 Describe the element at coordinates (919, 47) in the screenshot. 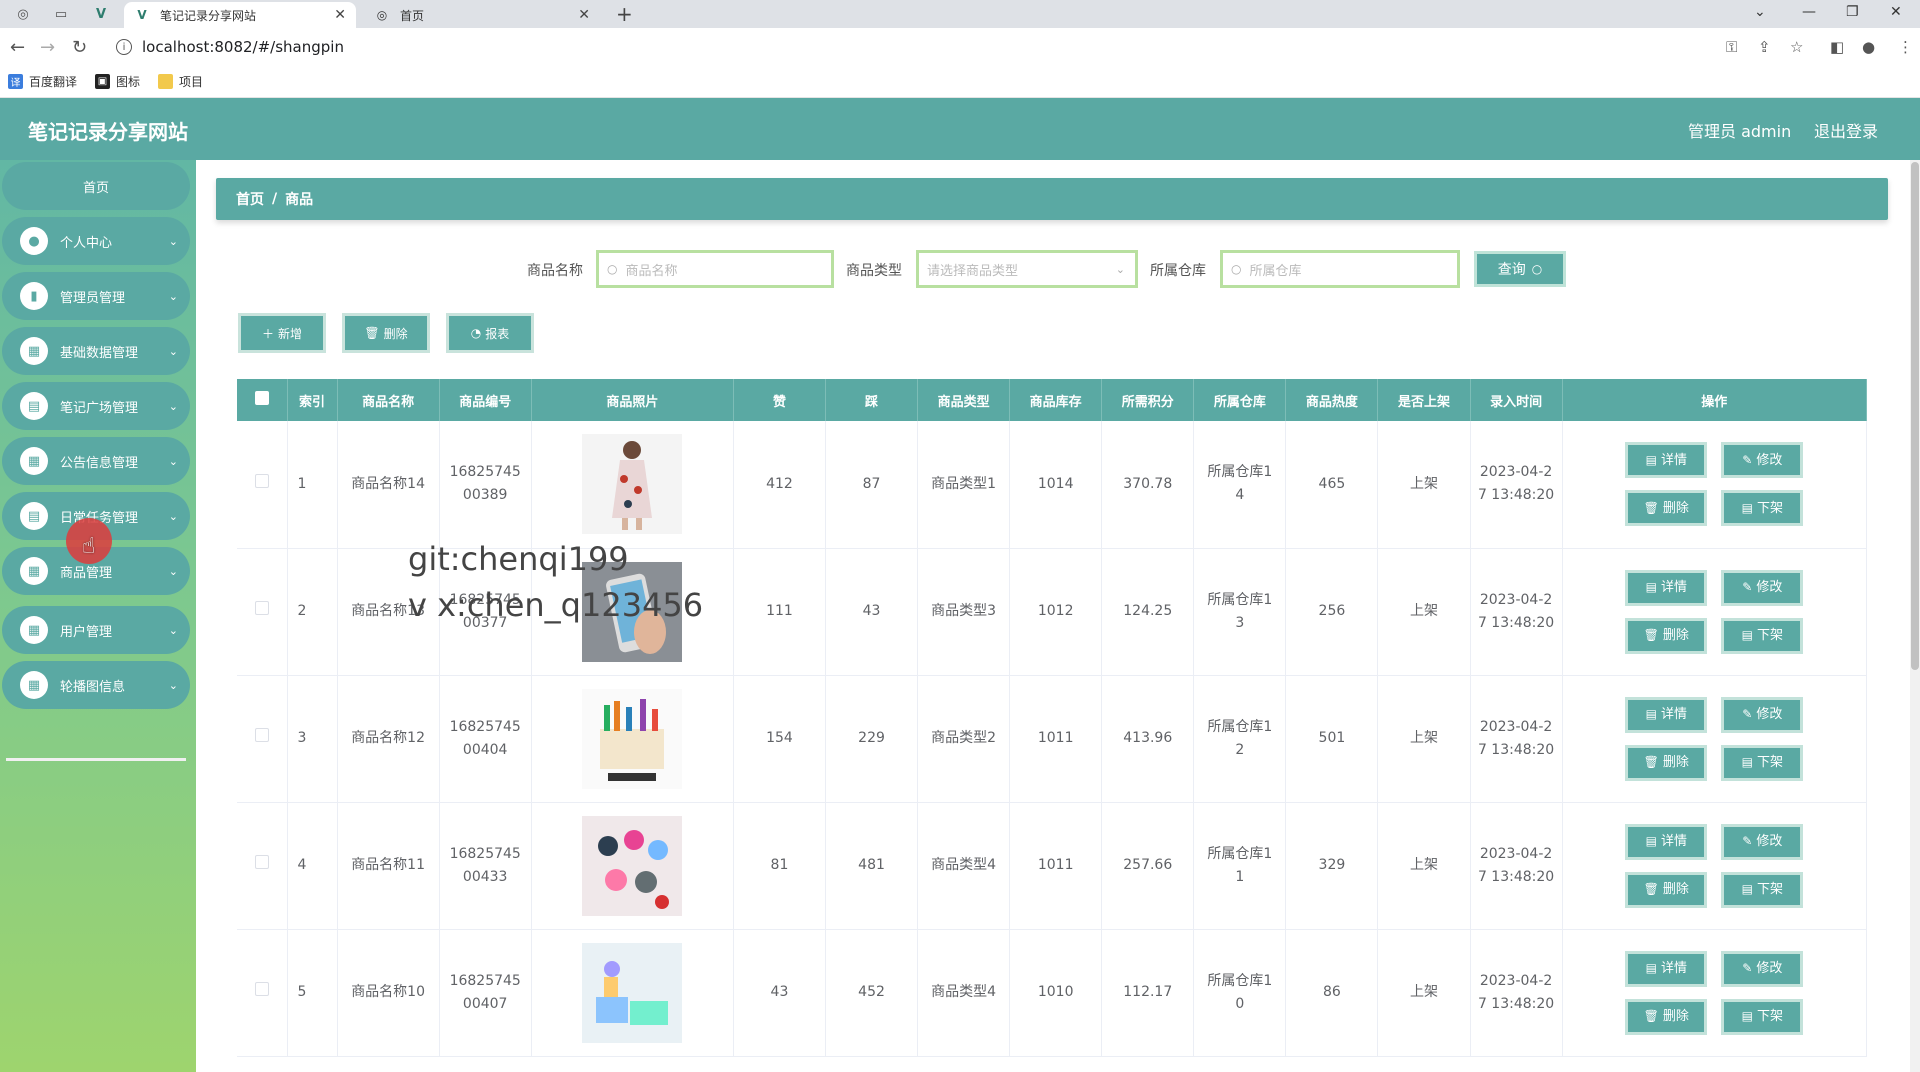

I see `url-field: i localhost:8082/#/shangpin` at that location.